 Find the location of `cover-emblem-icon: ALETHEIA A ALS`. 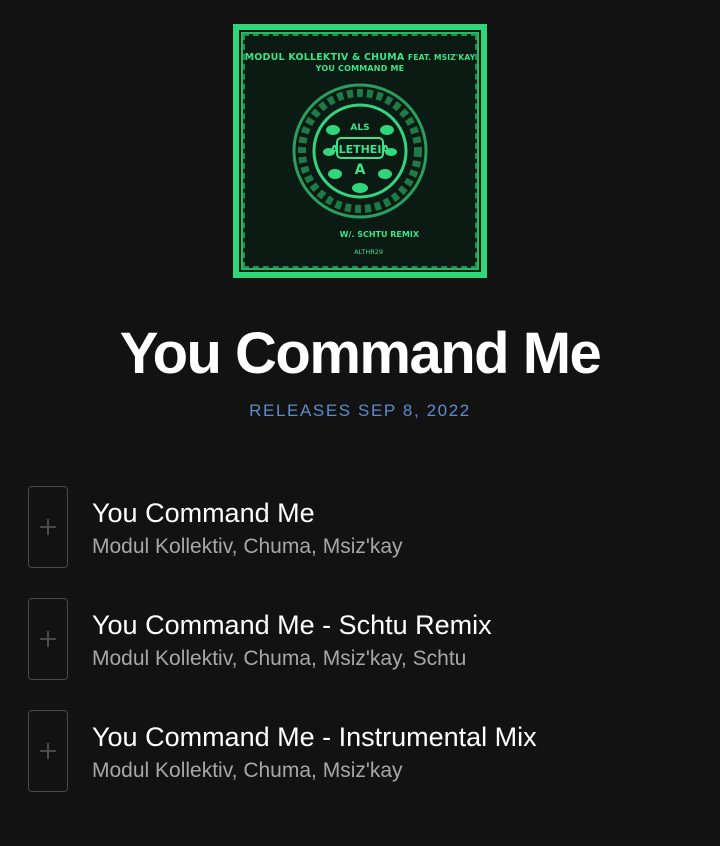

cover-emblem-icon: ALETHEIA A ALS is located at coordinates (360, 151).